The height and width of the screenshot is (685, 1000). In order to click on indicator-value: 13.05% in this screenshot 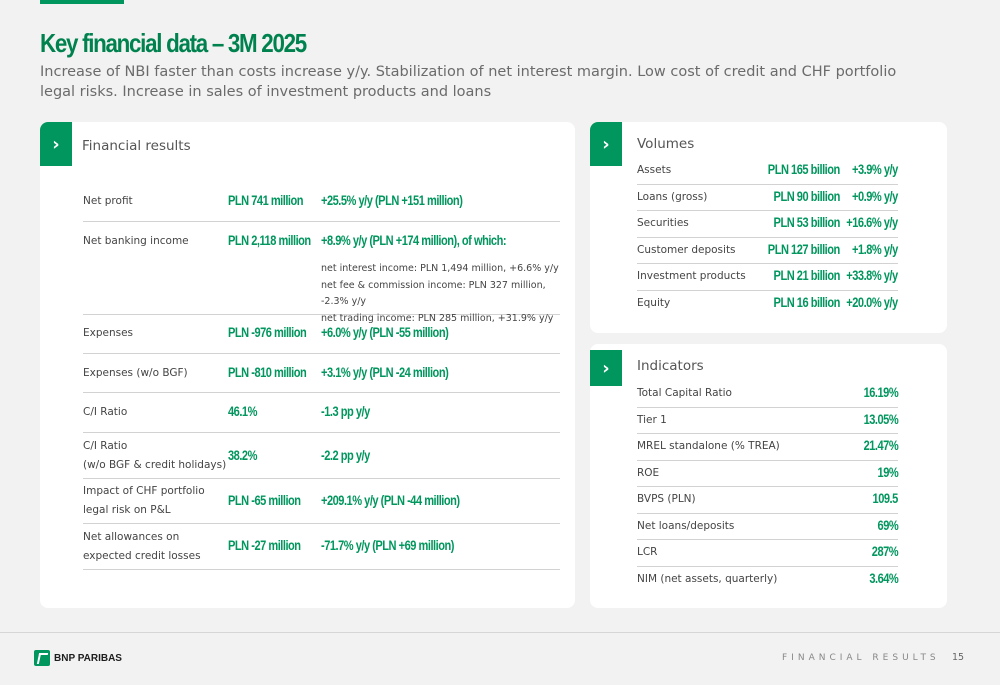, I will do `click(880, 419)`.